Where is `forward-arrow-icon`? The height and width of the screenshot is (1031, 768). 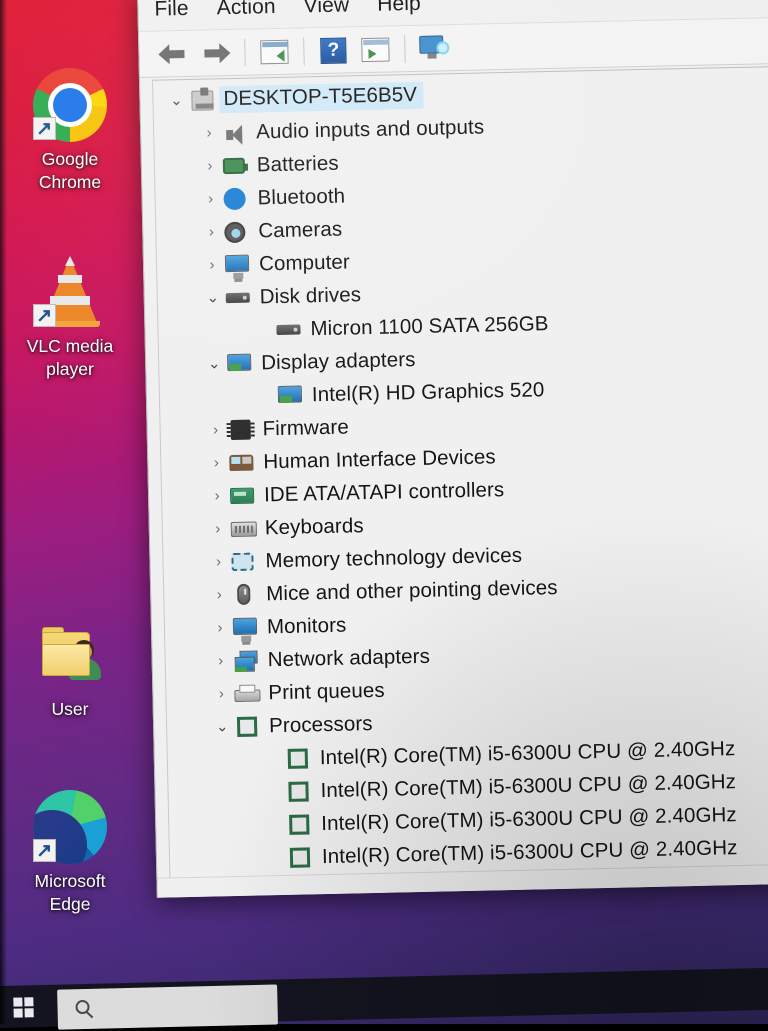
forward-arrow-icon is located at coordinates (215, 52).